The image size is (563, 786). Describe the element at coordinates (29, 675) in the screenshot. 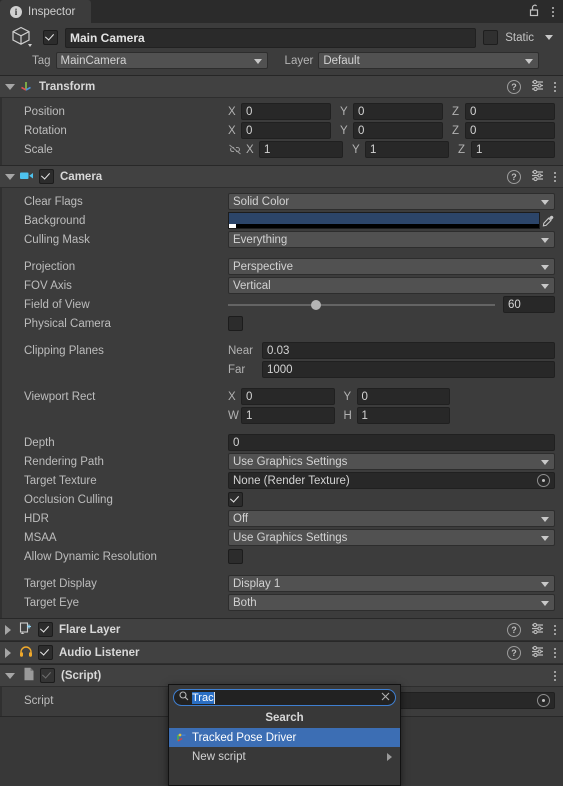

I see `script-file-icon` at that location.